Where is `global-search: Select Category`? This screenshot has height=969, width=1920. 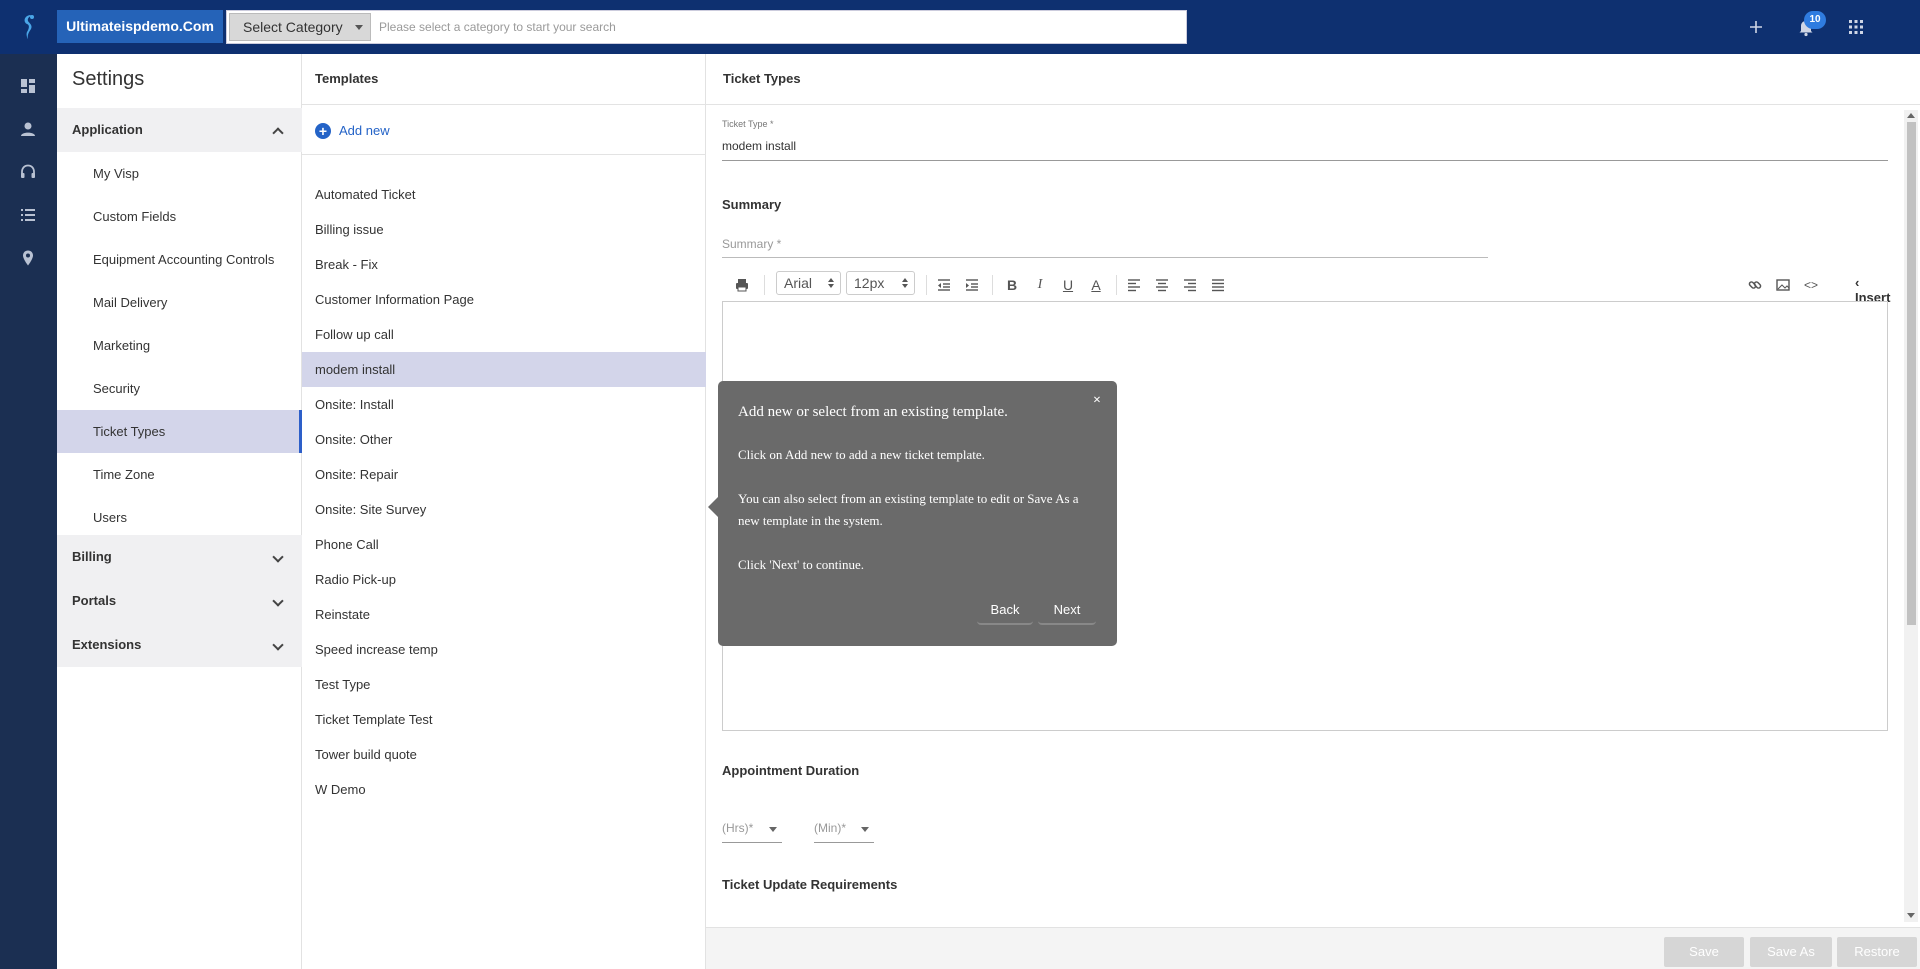 global-search: Select Category is located at coordinates (706, 27).